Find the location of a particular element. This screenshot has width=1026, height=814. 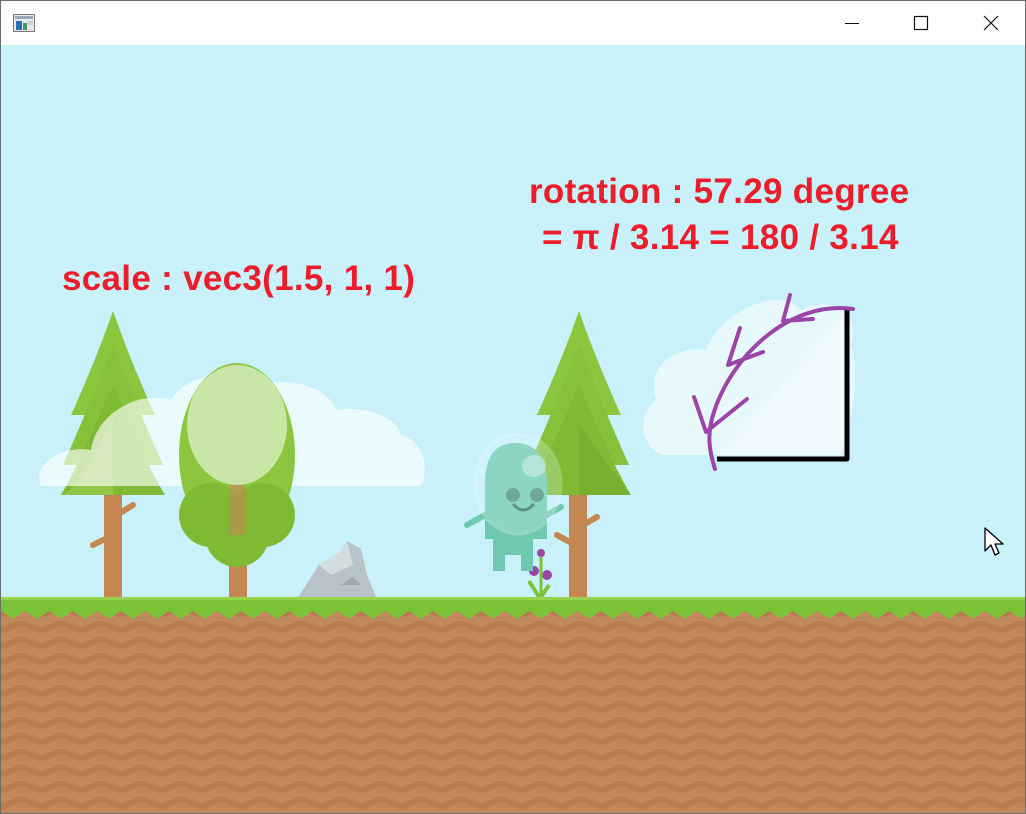

maximize-button is located at coordinates (921, 23).